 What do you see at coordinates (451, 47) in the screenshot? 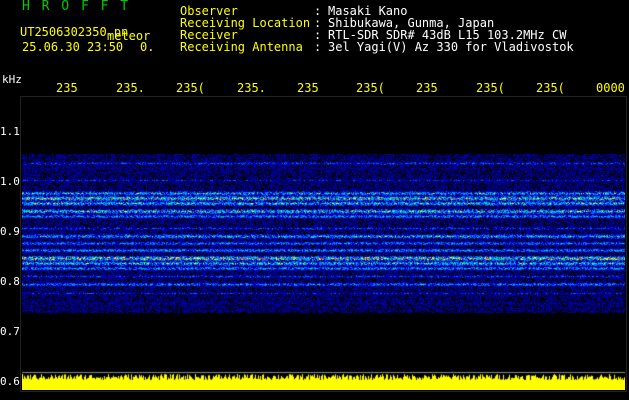
I see `antenna-value: 3el Yagi(V) Az 330 for Vladivostok` at bounding box center [451, 47].